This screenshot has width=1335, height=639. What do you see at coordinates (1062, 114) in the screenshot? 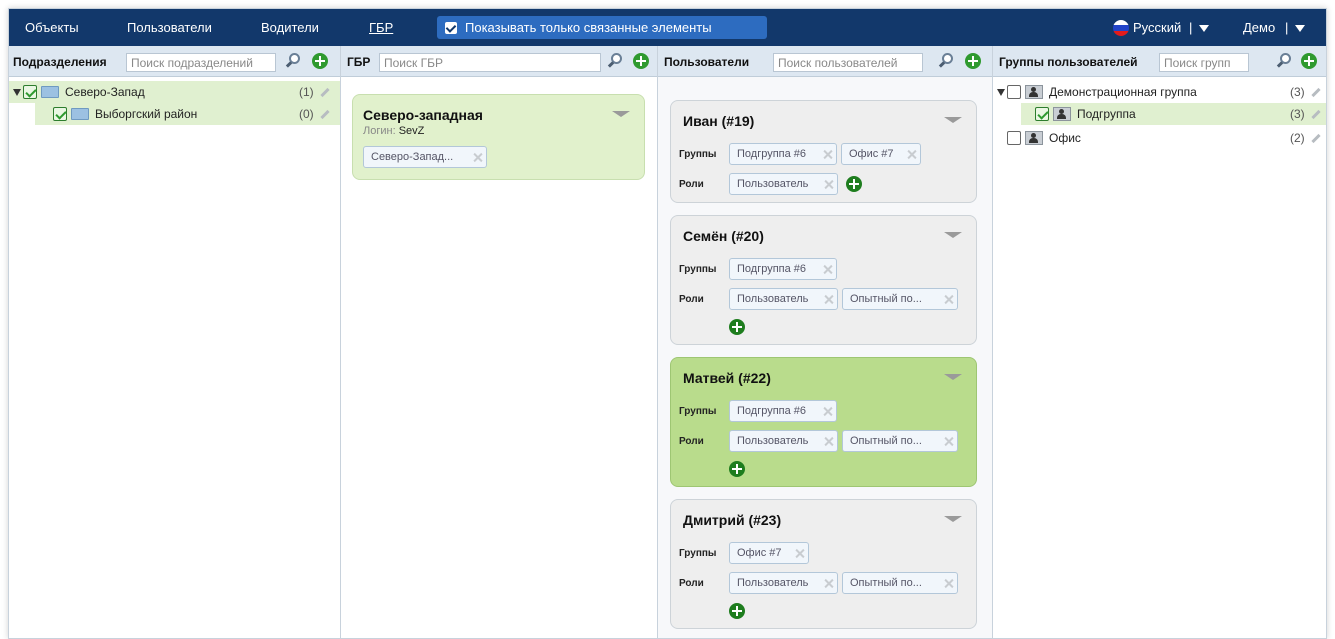
I see `user-group-icon` at bounding box center [1062, 114].